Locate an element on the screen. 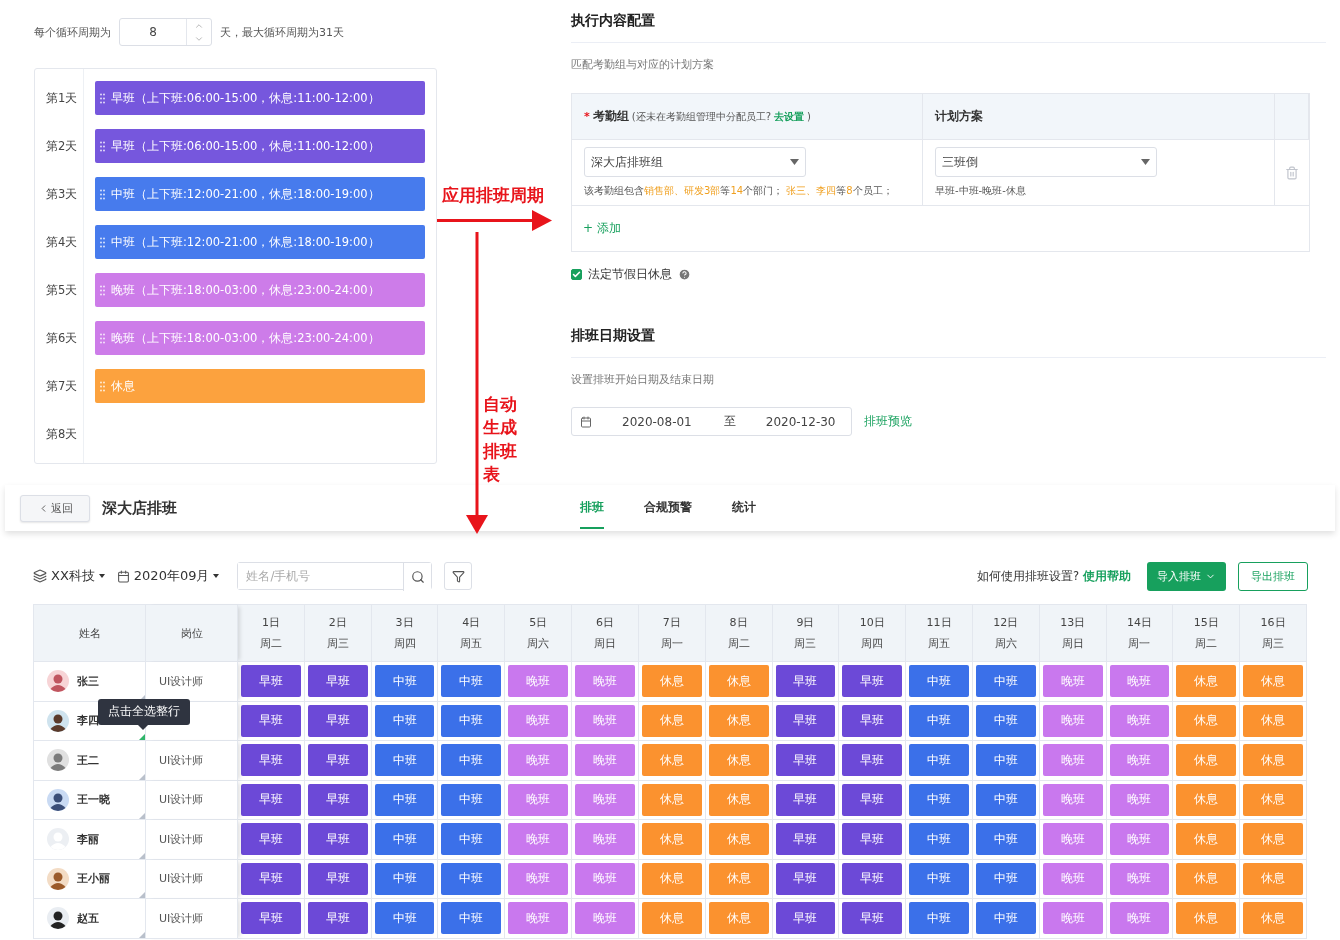 The width and height of the screenshot is (1340, 940). date-range-field: 2020-08-01 至 2020-12-30 is located at coordinates (711, 421).